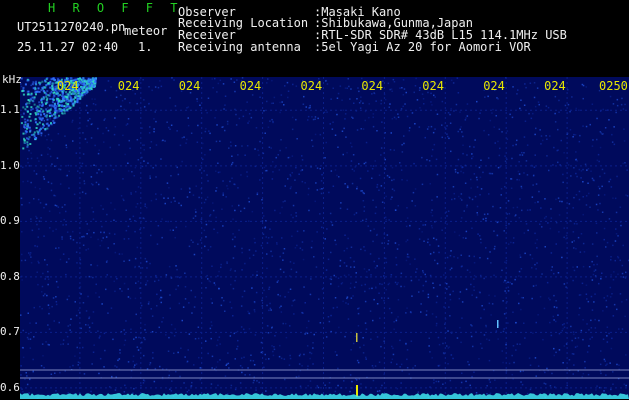 The width and height of the screenshot is (629, 400). I want to click on info-label-antenna: Receiving antenna, so click(239, 47).